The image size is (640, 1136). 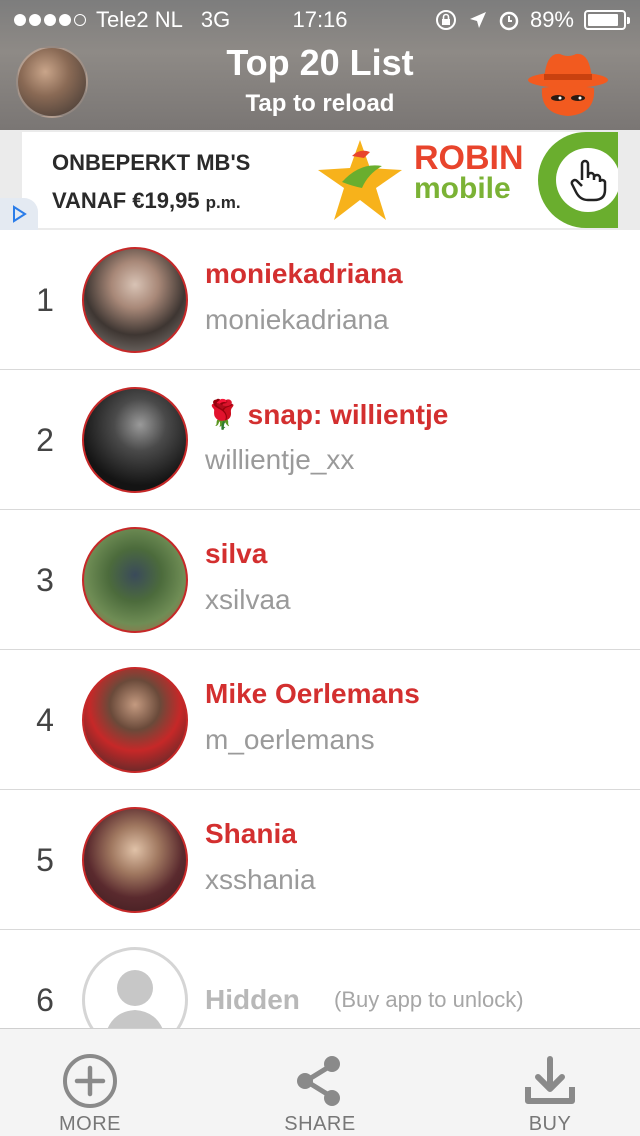 What do you see at coordinates (260, 879) in the screenshot?
I see `username: xsshania` at bounding box center [260, 879].